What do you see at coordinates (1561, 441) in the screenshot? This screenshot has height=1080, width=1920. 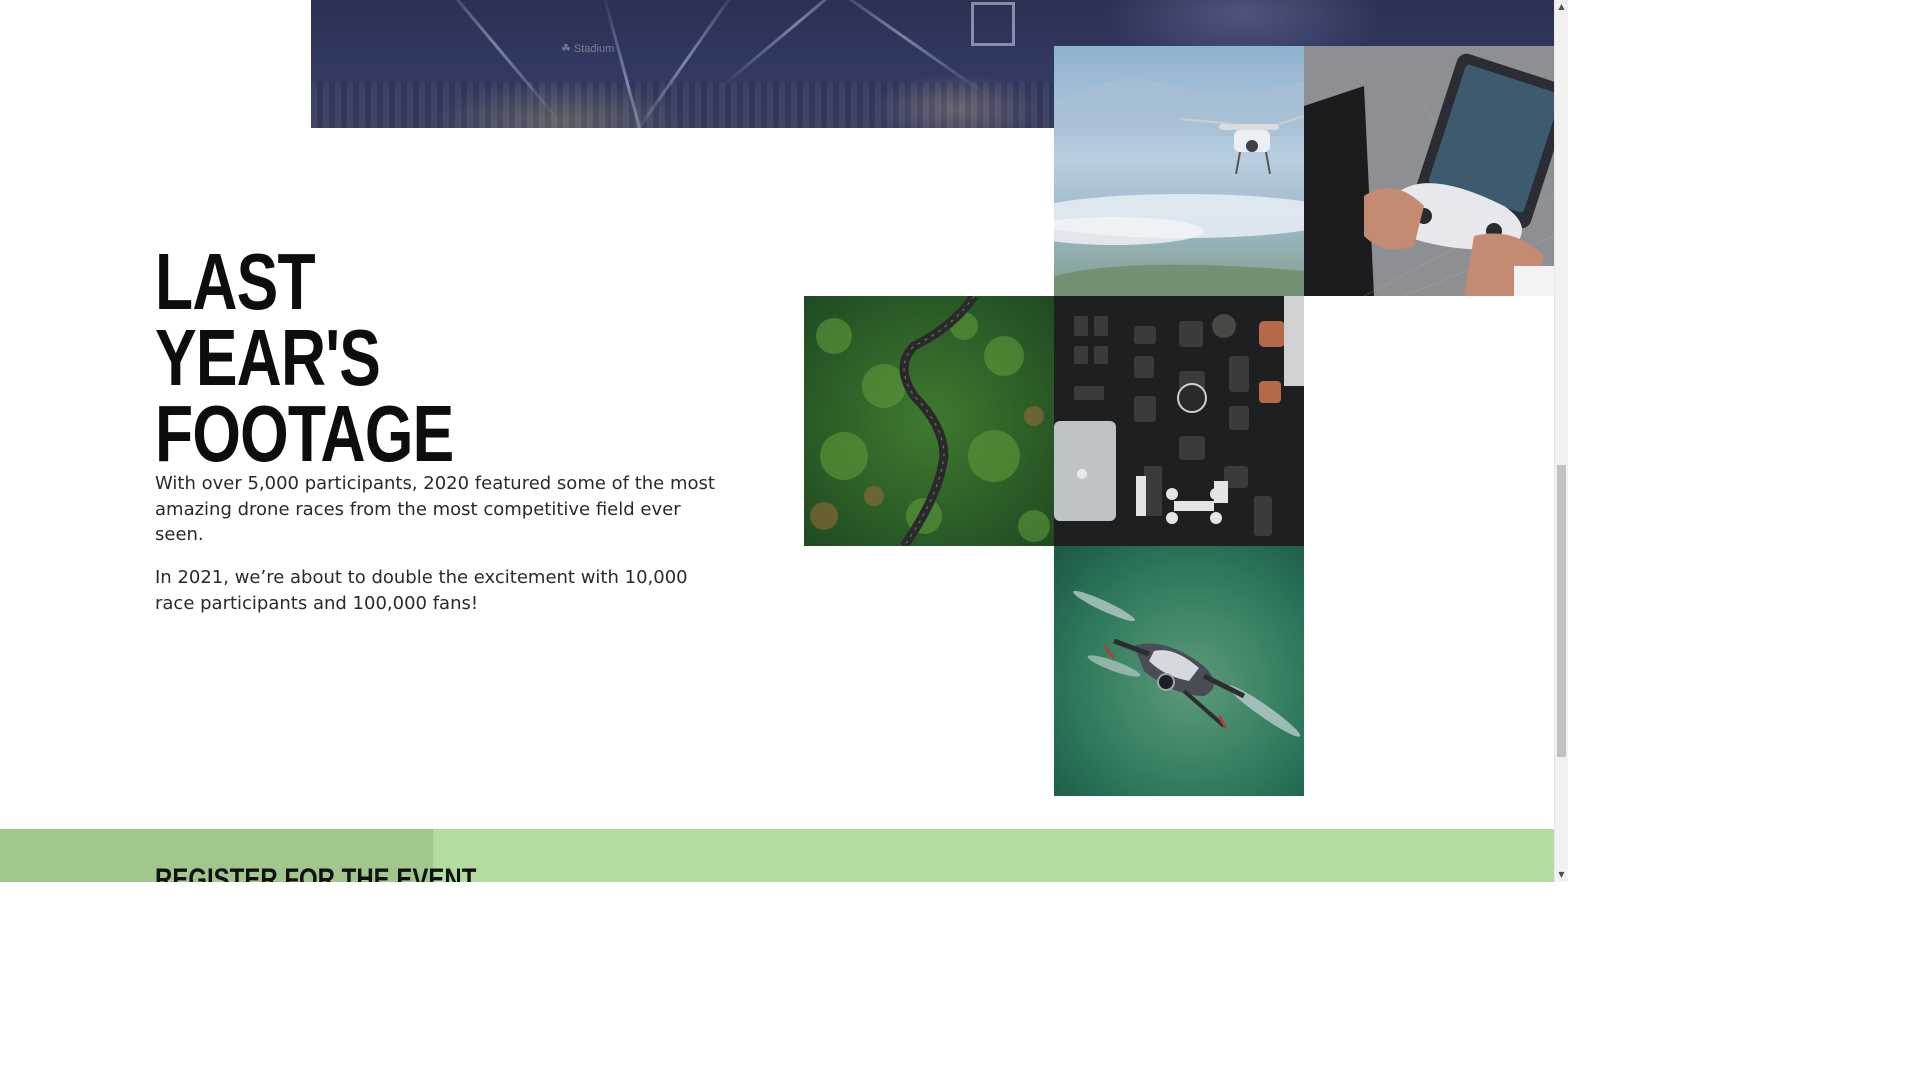 I see `page-scrollbar: ▲ ▼` at bounding box center [1561, 441].